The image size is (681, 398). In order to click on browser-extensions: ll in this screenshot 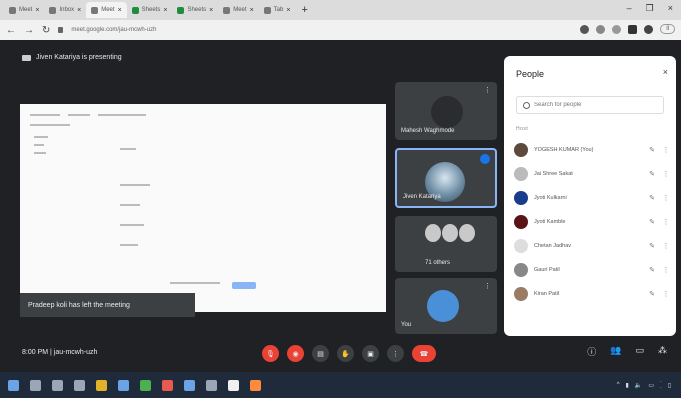, I will do `click(627, 29)`.